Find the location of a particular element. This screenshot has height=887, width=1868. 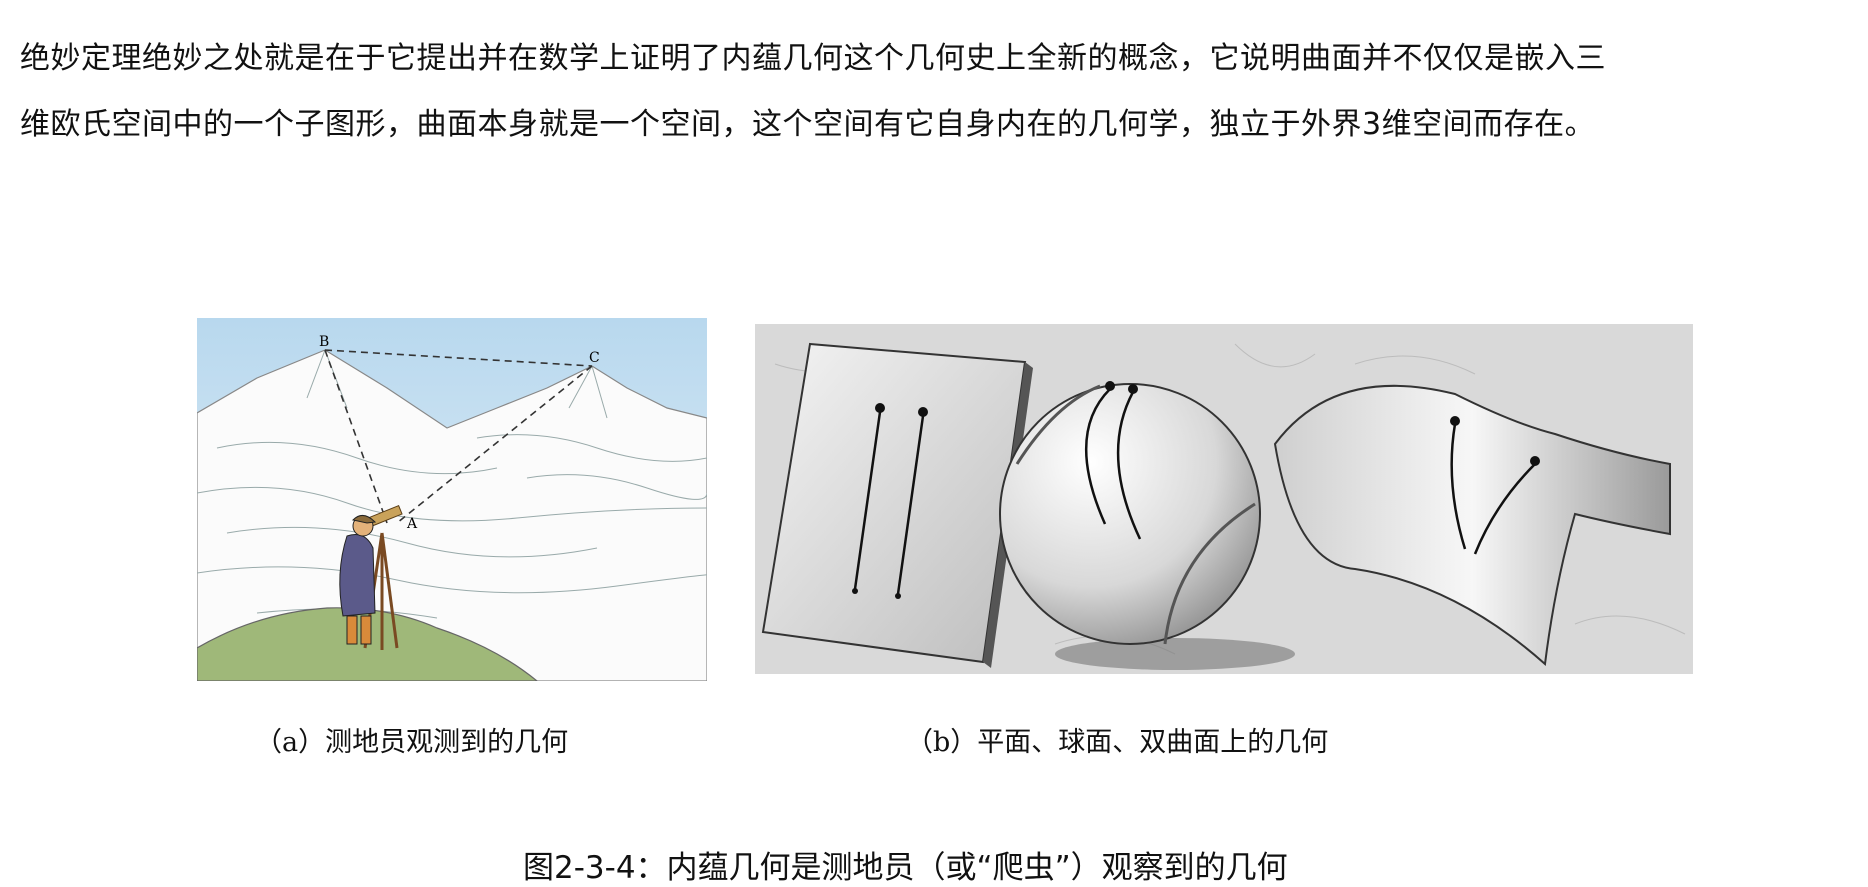

flat-plane is located at coordinates (897, 505).